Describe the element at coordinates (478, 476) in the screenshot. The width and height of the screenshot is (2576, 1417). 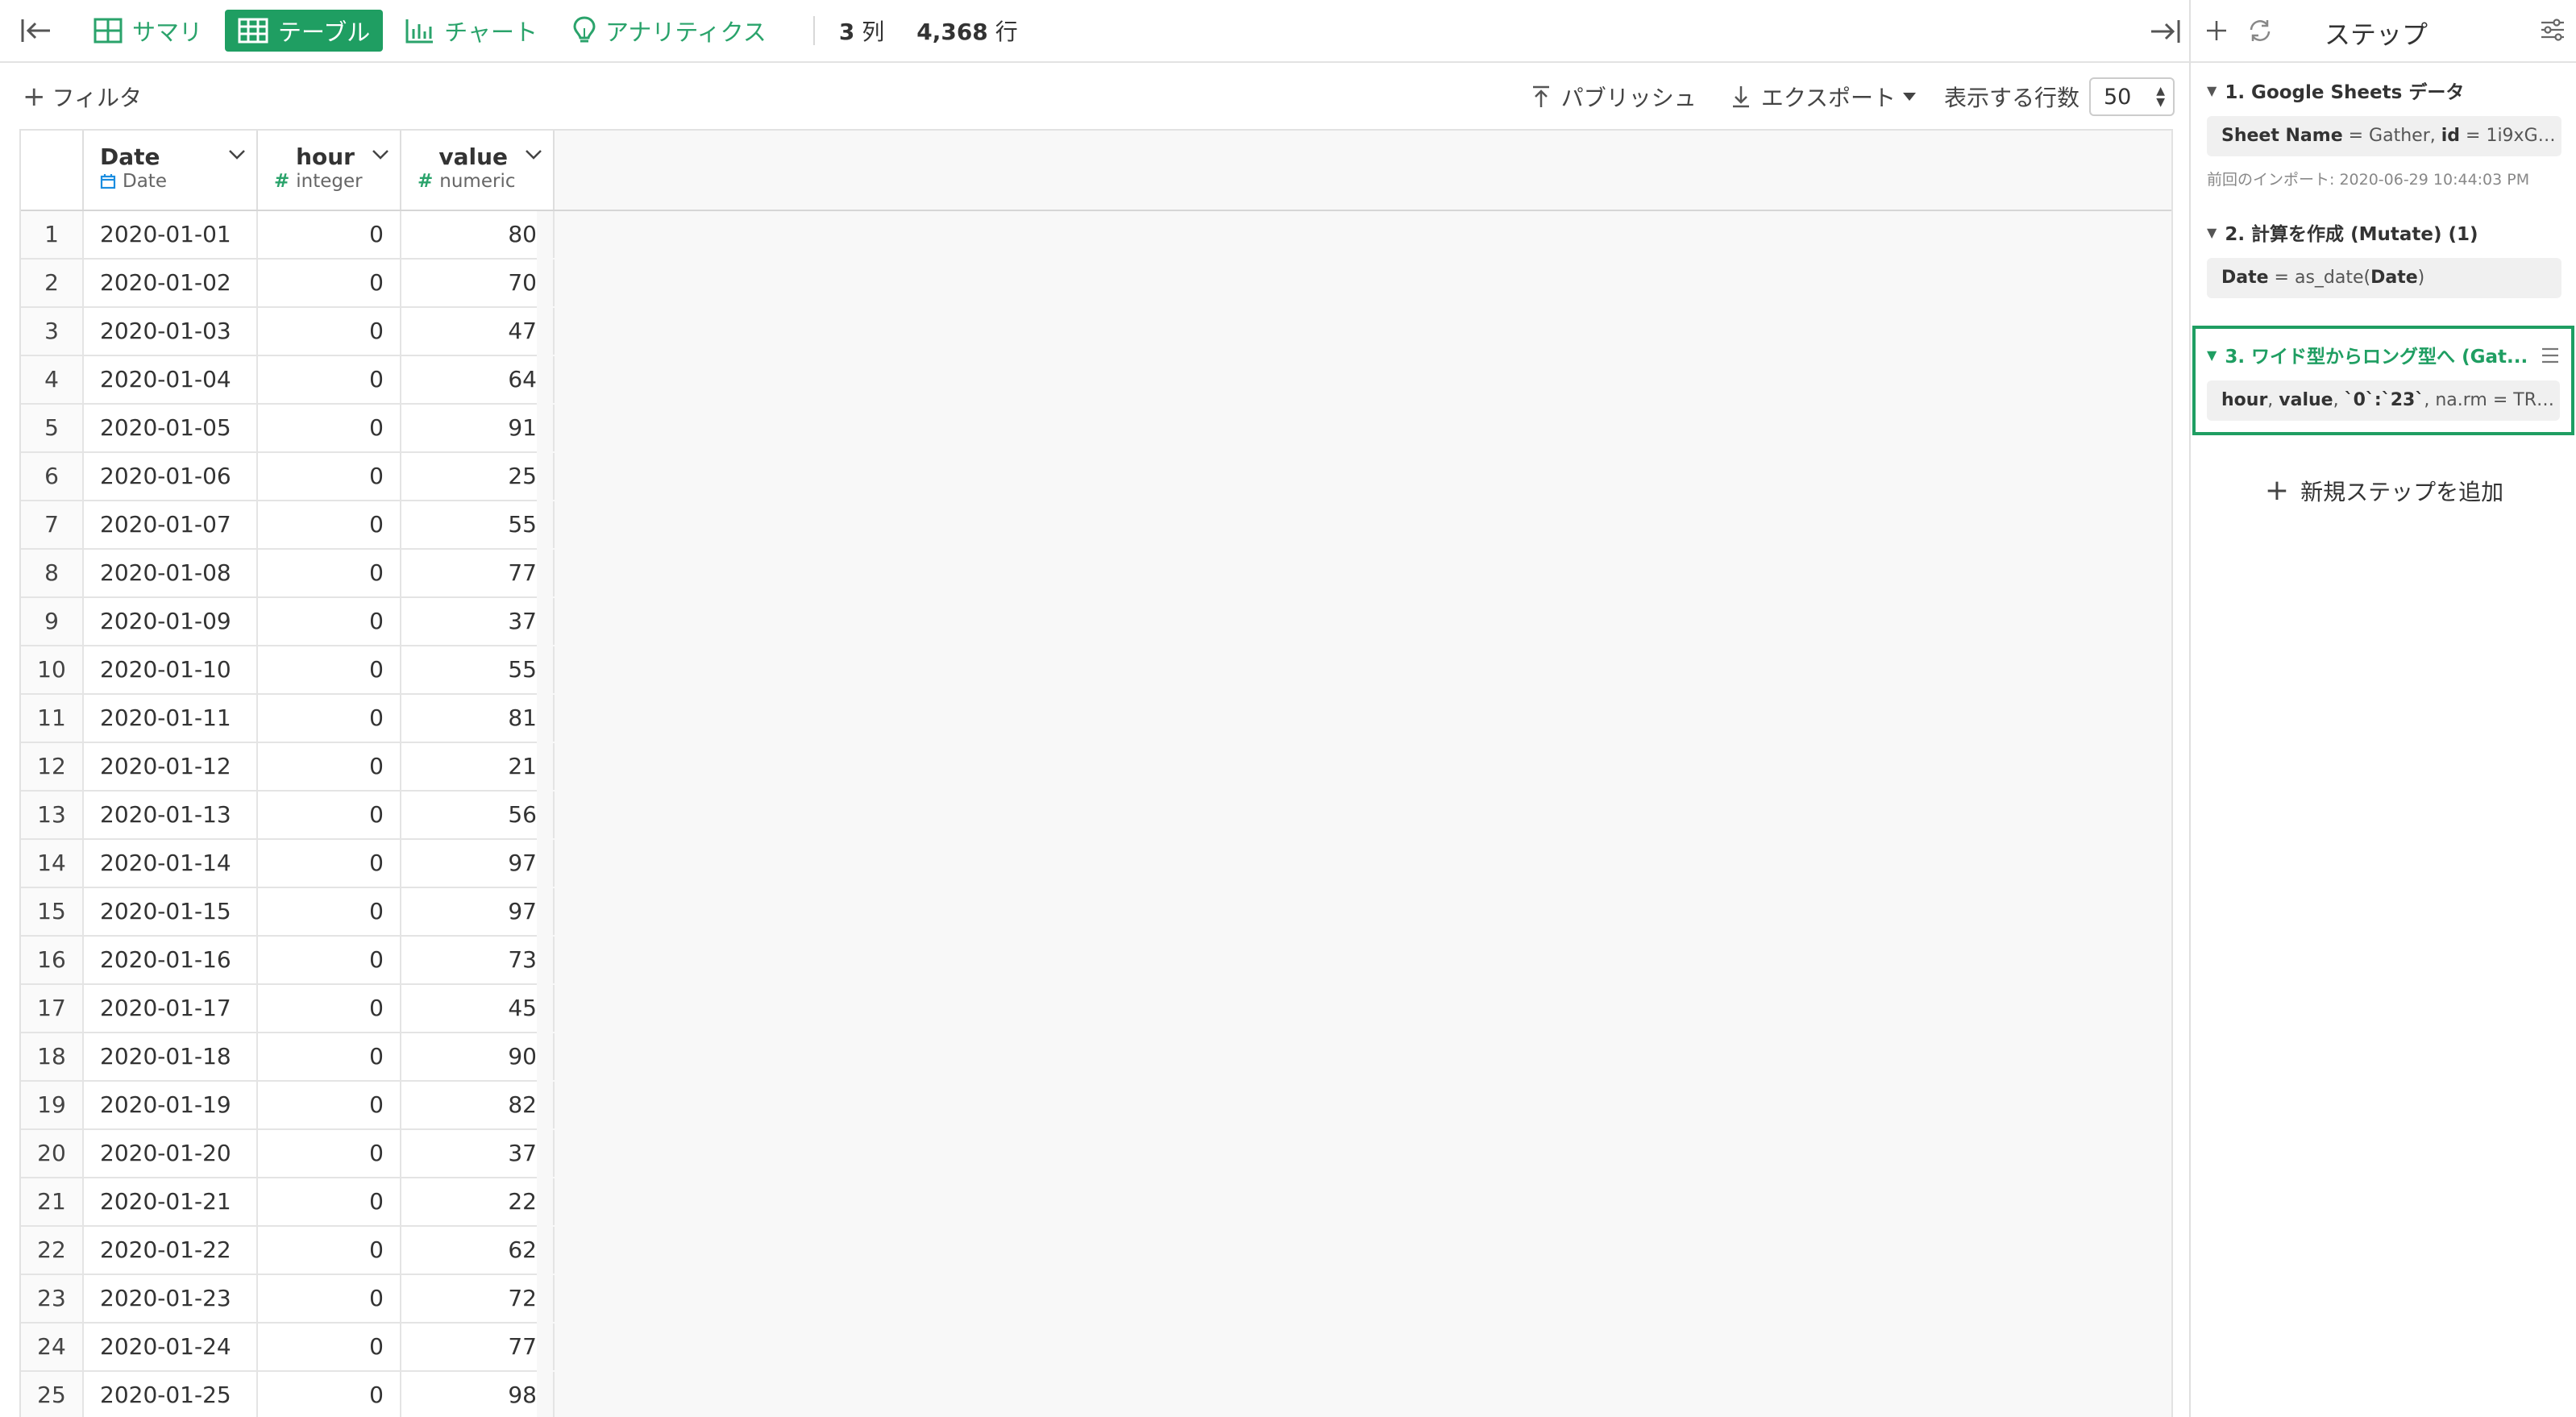
I see `cell-value: 25` at that location.